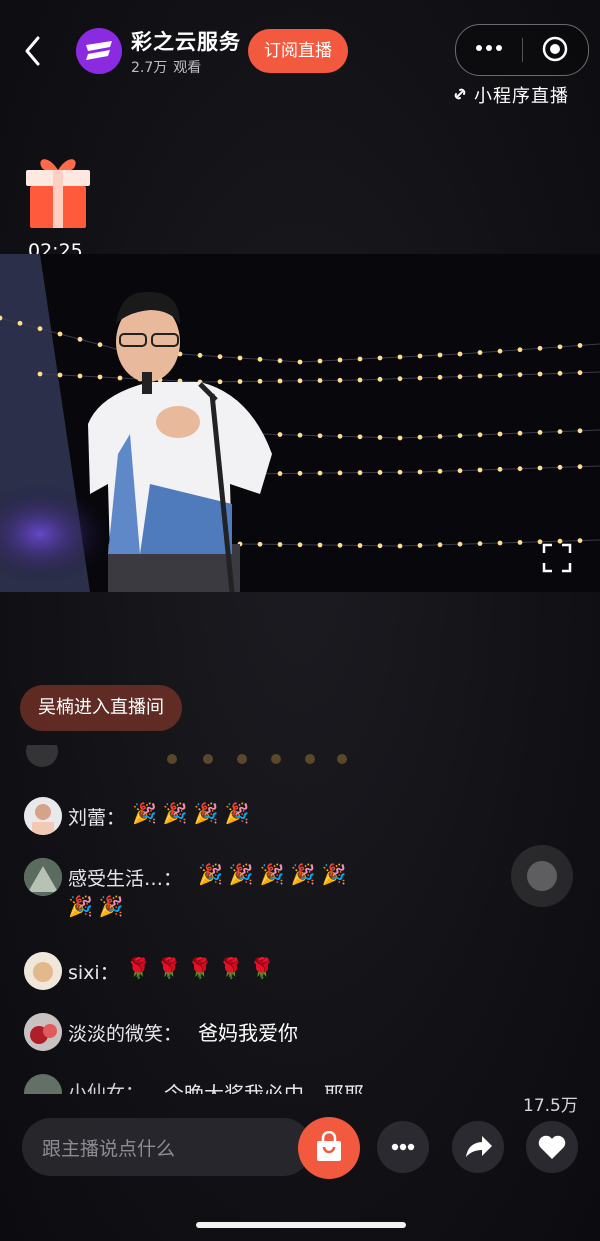  Describe the element at coordinates (491, 48) in the screenshot. I see `more-options-icon` at that location.